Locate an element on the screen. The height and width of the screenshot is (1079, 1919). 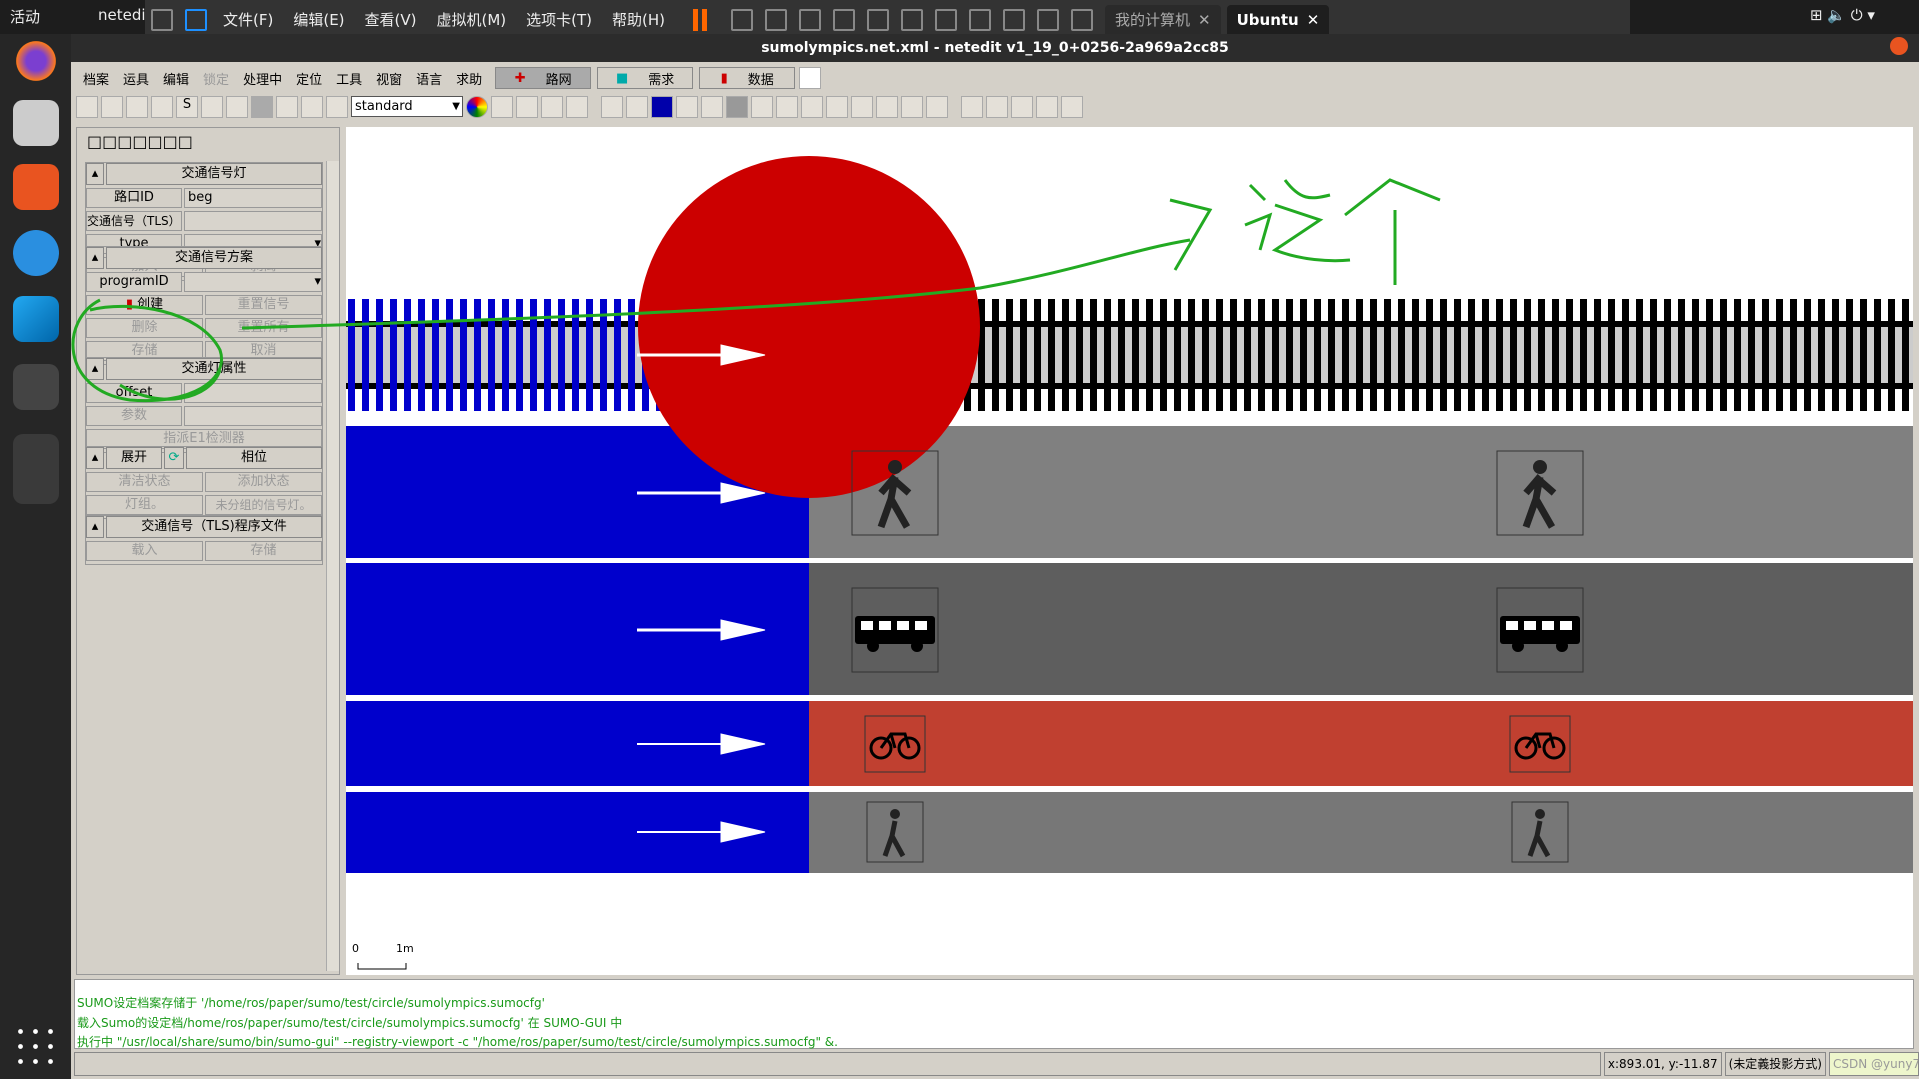
menu-icon is located at coordinates (337, 106).